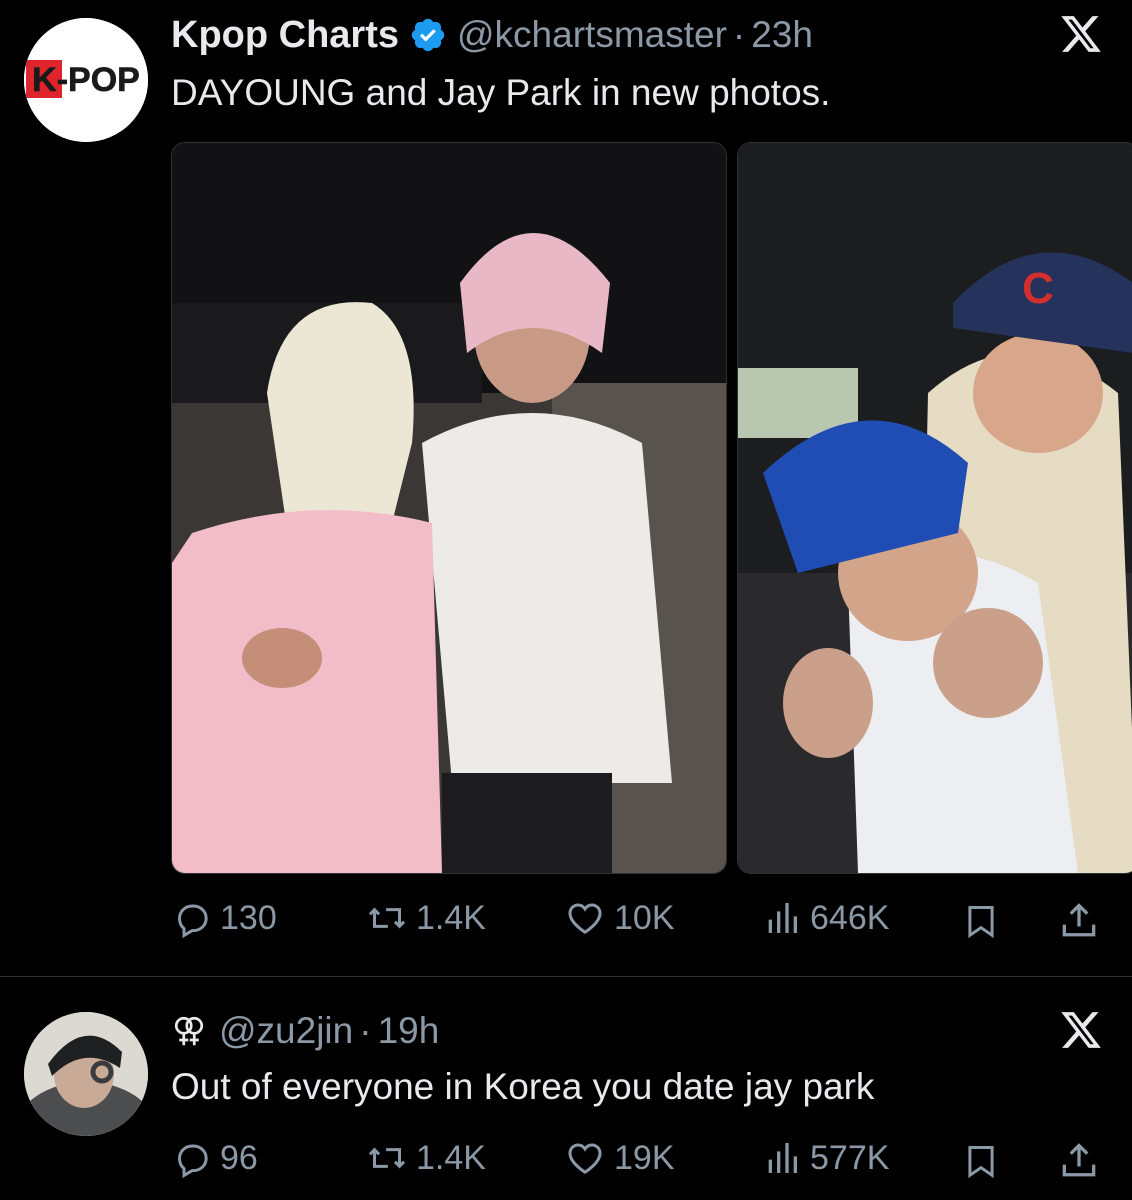  I want to click on tweet-header: Kpop Charts @kchartsmaster · 23h, so click(492, 35).